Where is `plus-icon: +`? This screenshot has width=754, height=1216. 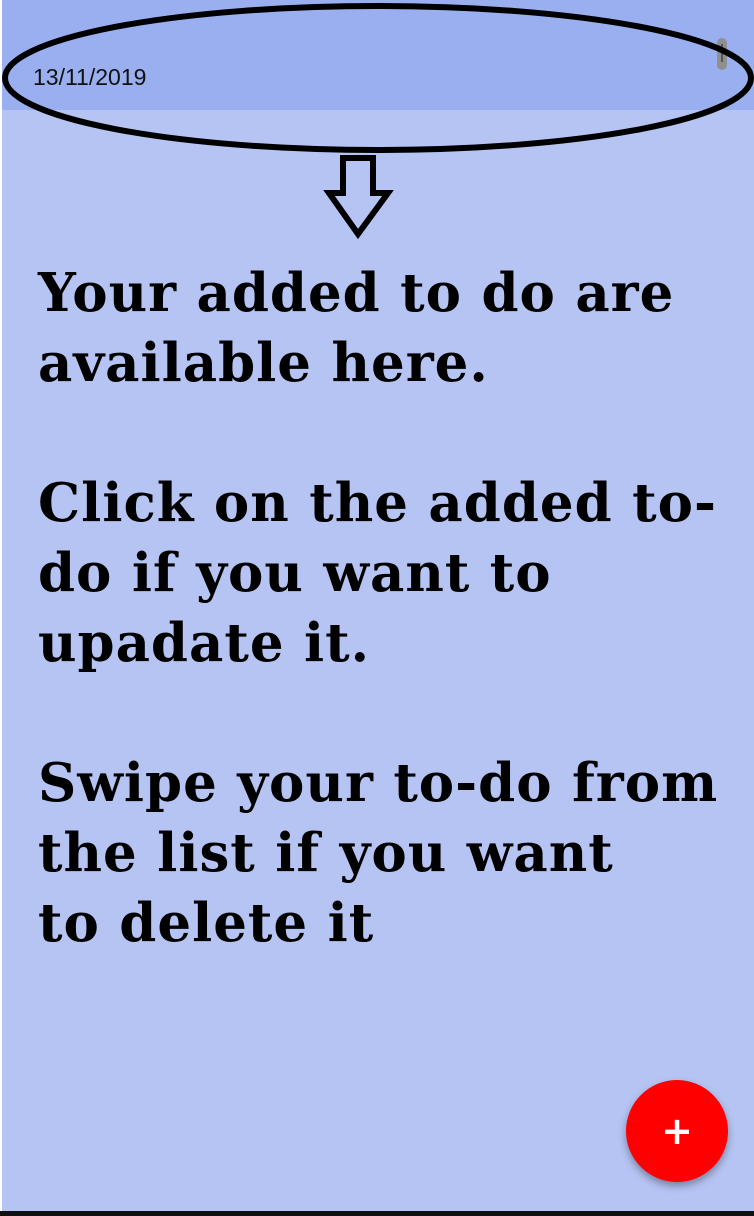
plus-icon: + is located at coordinates (677, 1131).